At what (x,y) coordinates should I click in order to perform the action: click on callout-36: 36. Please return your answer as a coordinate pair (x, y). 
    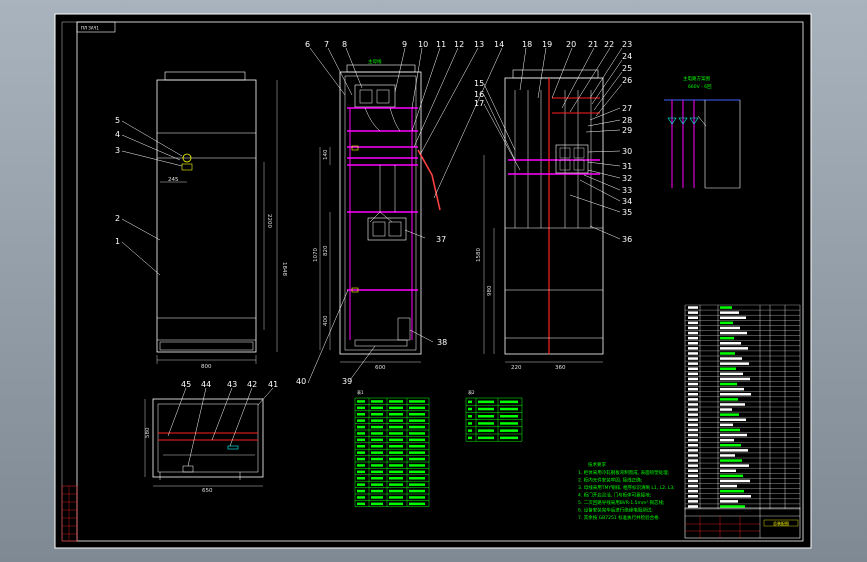
    Looking at the image, I should click on (627, 239).